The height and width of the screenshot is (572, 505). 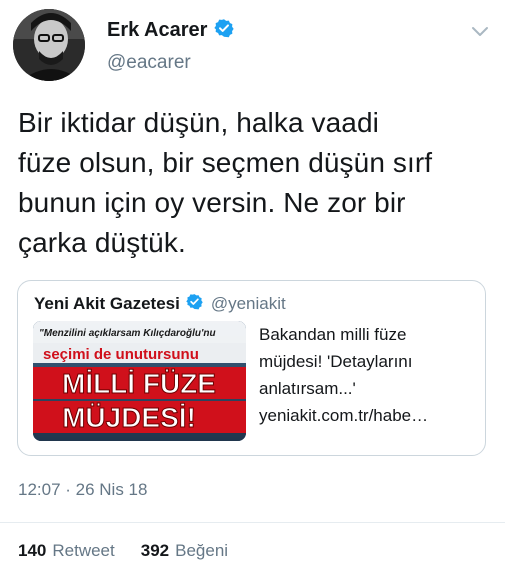 I want to click on tweet-stats: 140 Retweet 392 Beğeni, so click(x=123, y=551).